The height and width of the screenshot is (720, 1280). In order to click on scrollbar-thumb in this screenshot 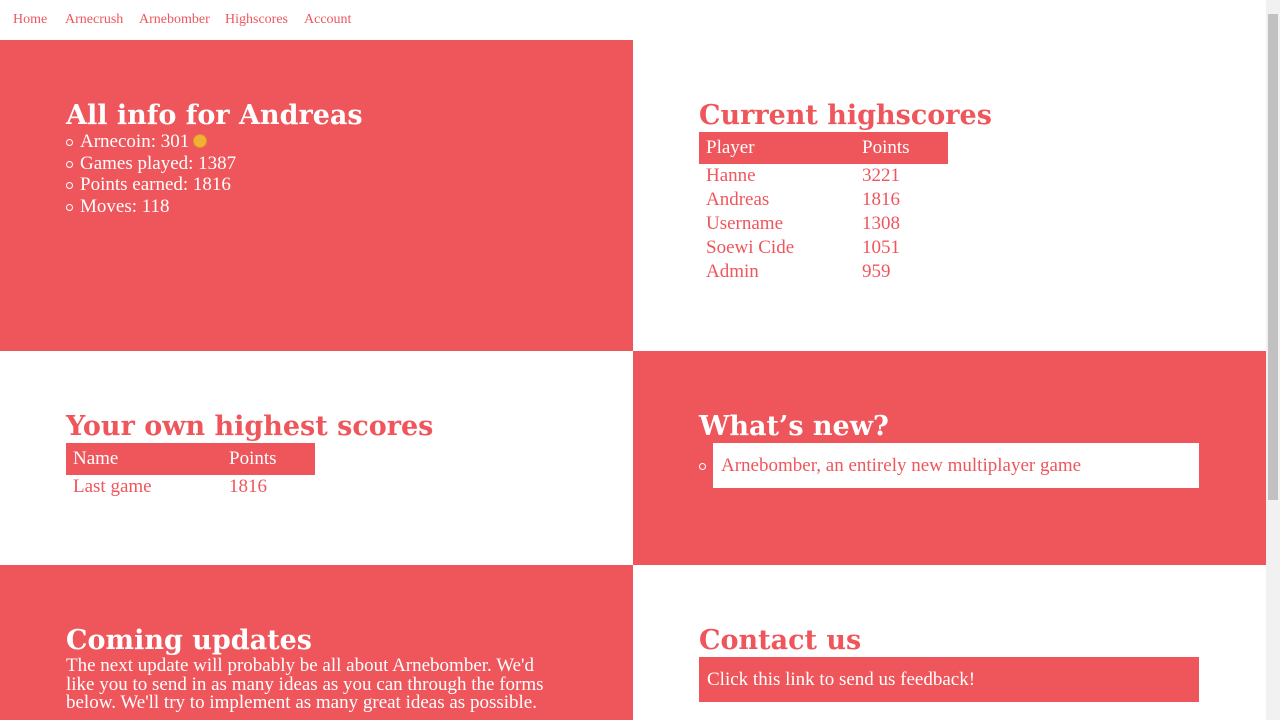, I will do `click(1273, 257)`.